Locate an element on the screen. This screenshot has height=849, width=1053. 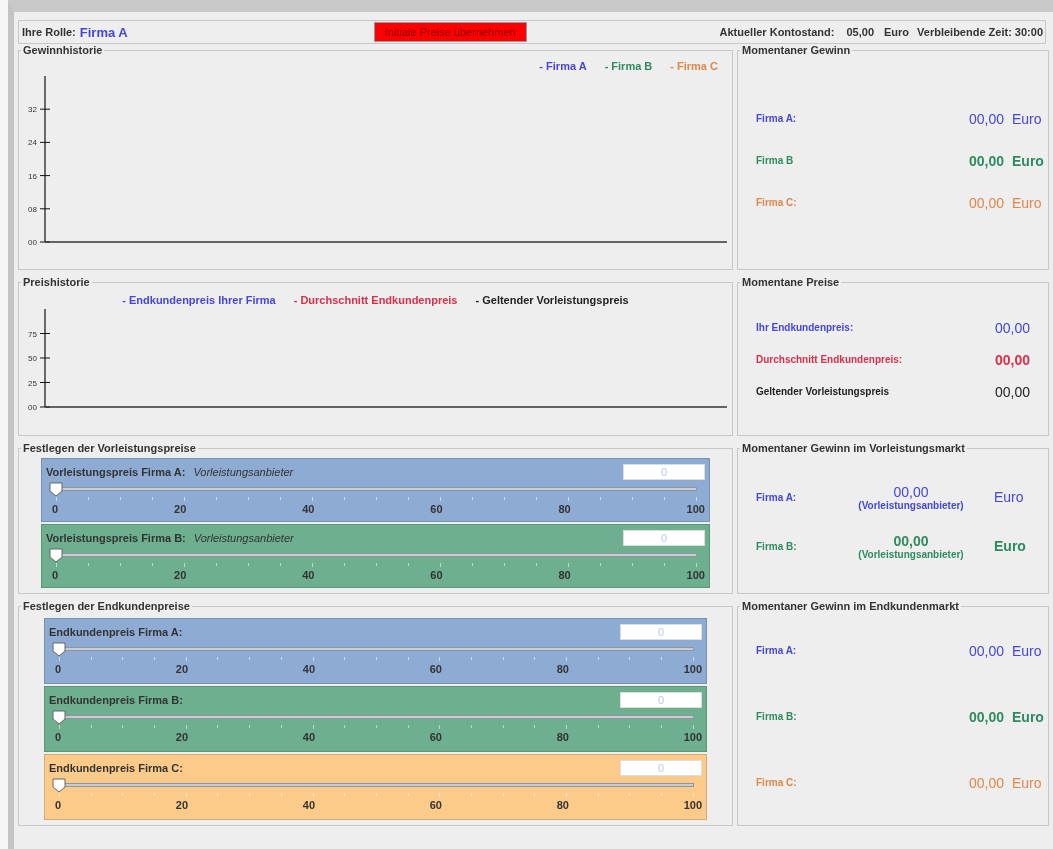
role-note: (Vorleistungsanbieter) is located at coordinates (911, 505).